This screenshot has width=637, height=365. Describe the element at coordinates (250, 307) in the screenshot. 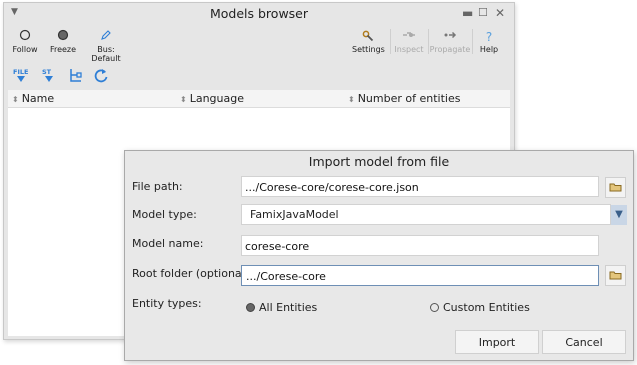

I see `radio-selected-icon` at that location.